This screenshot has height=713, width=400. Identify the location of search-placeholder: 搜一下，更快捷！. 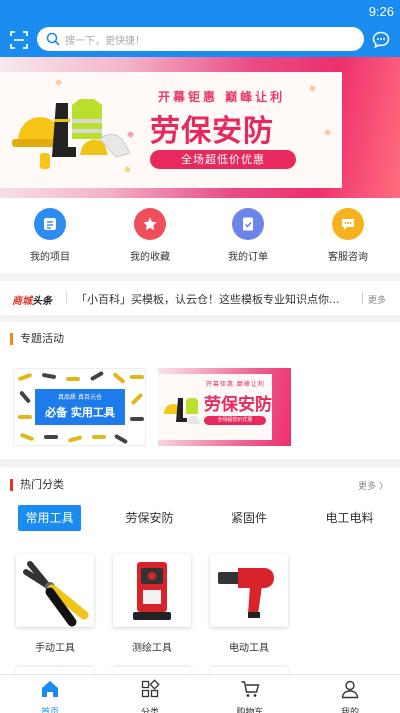
(105, 41).